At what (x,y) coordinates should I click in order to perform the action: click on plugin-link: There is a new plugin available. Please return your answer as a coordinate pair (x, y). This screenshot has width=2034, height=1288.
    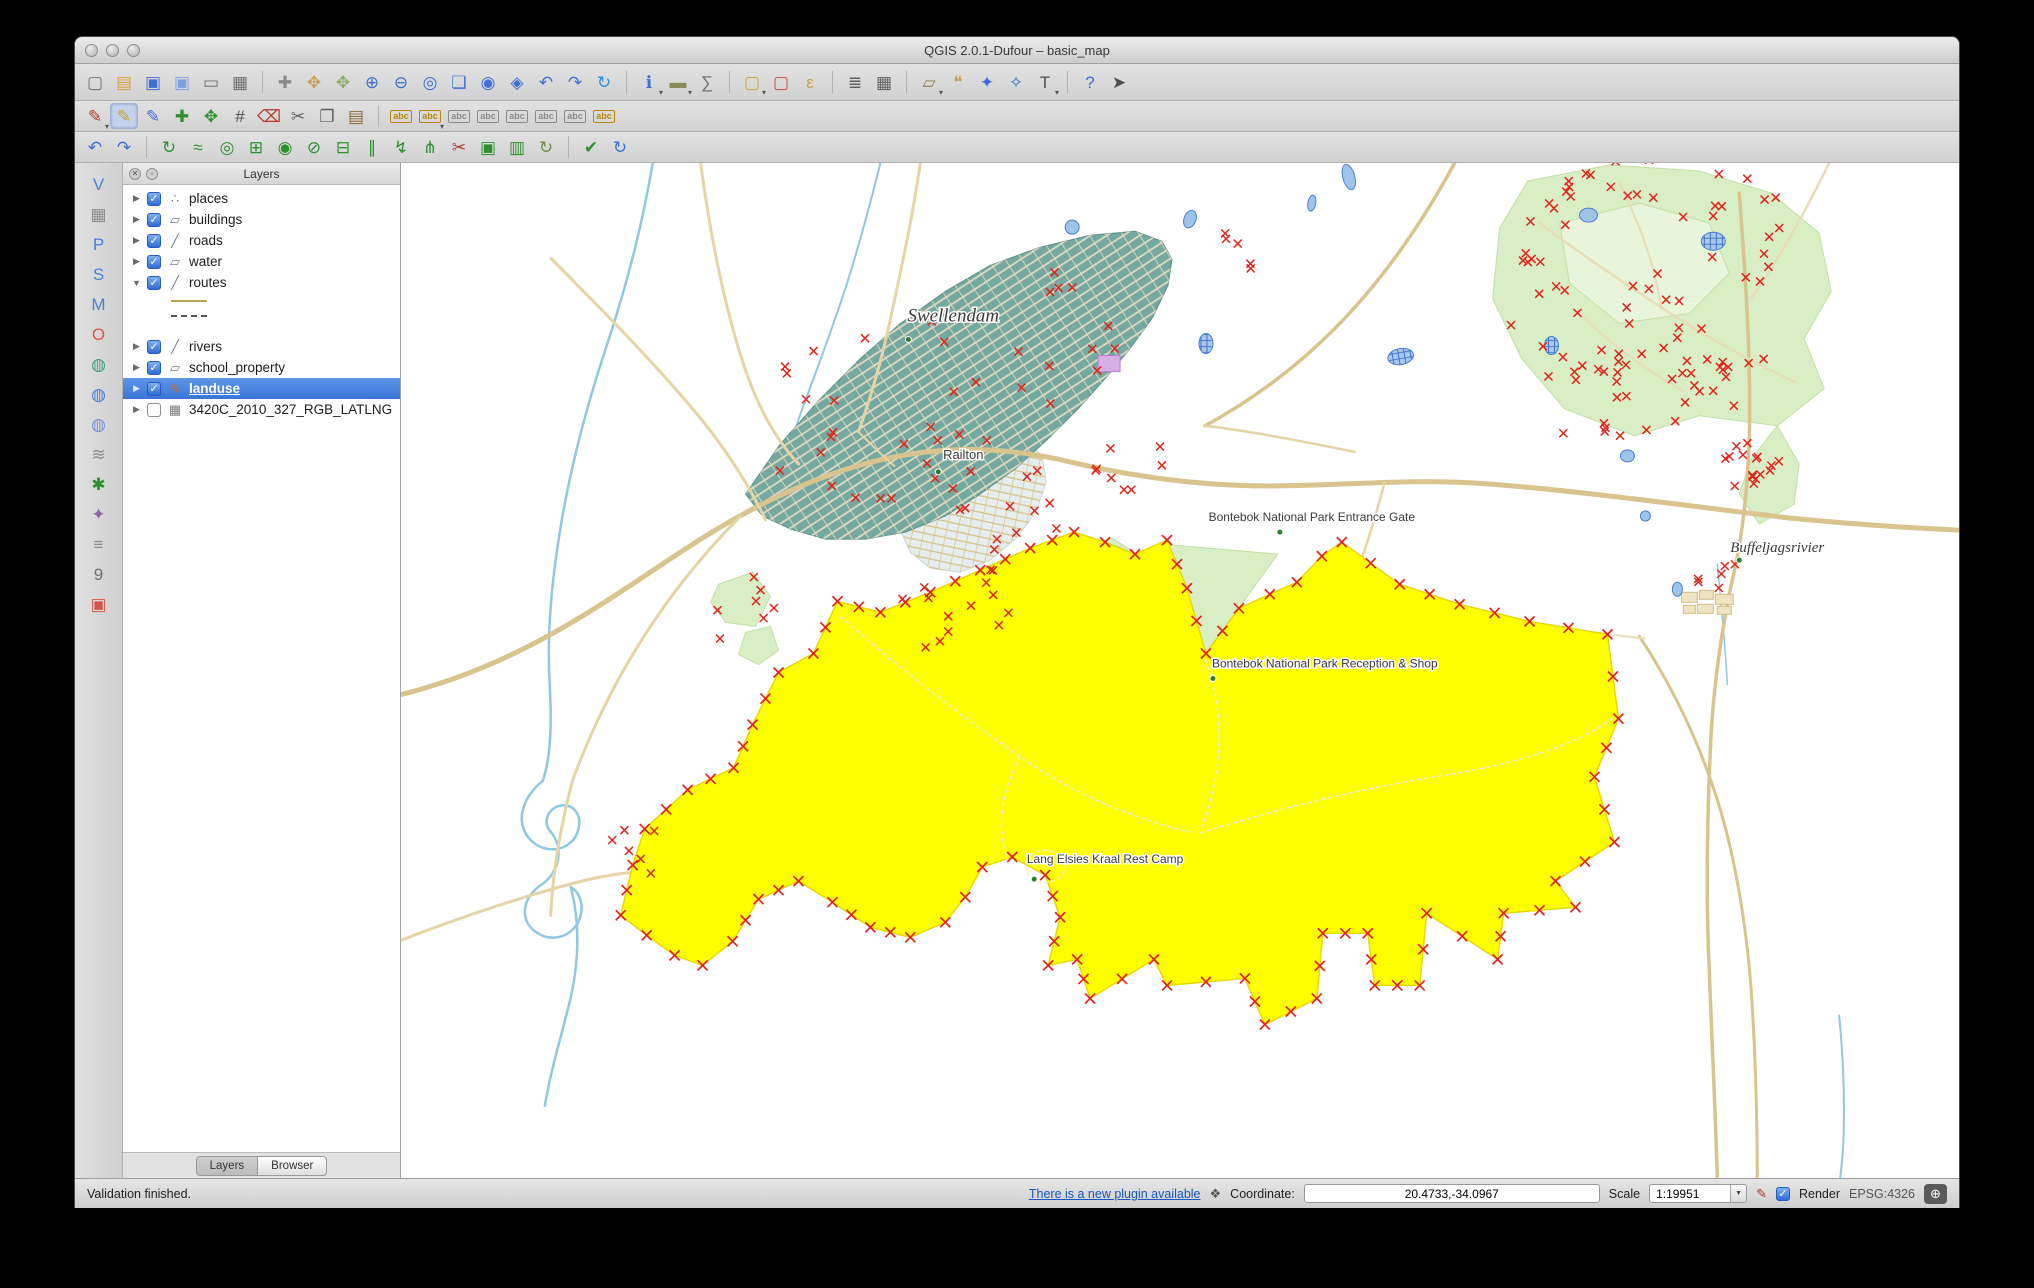
    Looking at the image, I should click on (1115, 1194).